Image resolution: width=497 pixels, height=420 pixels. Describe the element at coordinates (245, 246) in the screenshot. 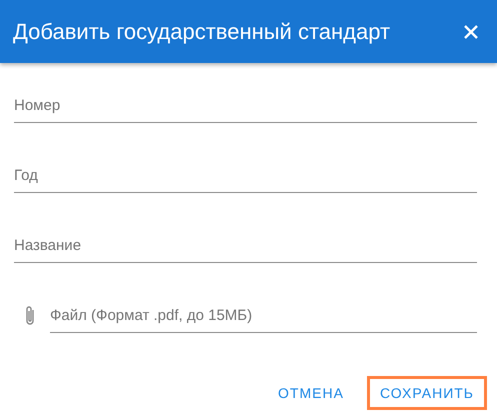

I see `input-field: Название` at that location.